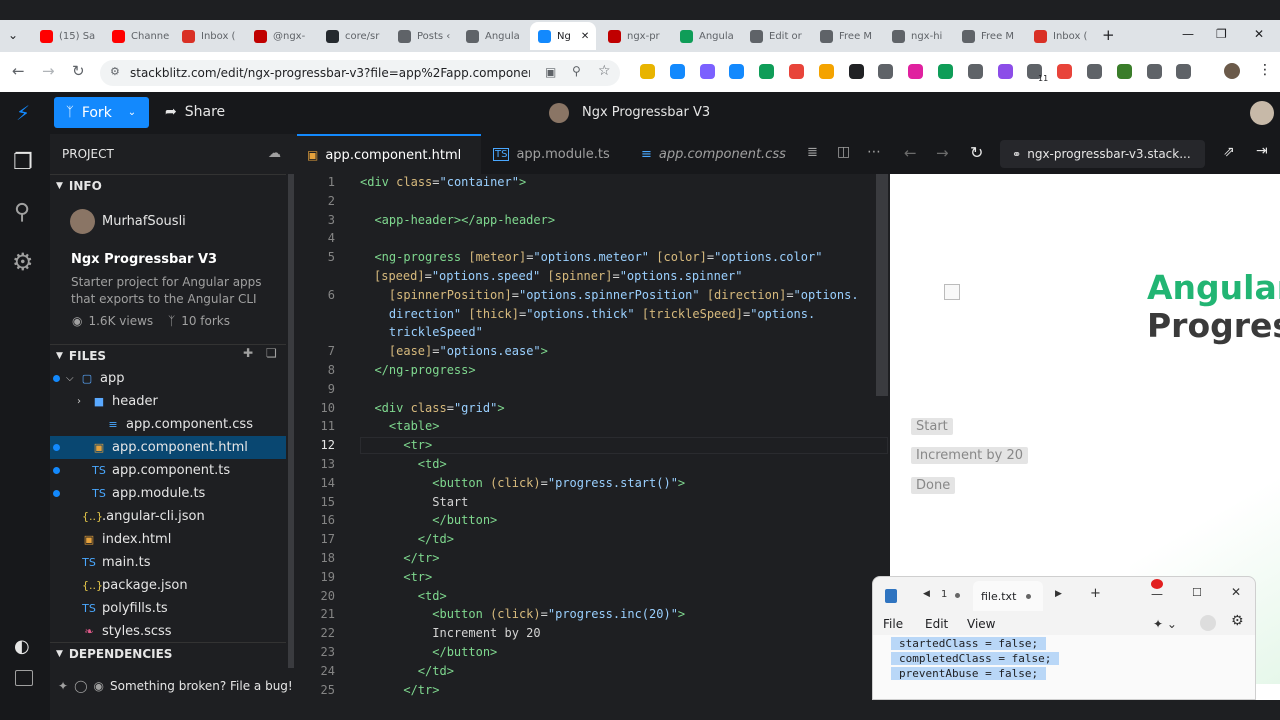 This screenshot has width=1280, height=720. Describe the element at coordinates (454, 351) in the screenshot. I see `code-line: [ease]="options.ease">` at that location.